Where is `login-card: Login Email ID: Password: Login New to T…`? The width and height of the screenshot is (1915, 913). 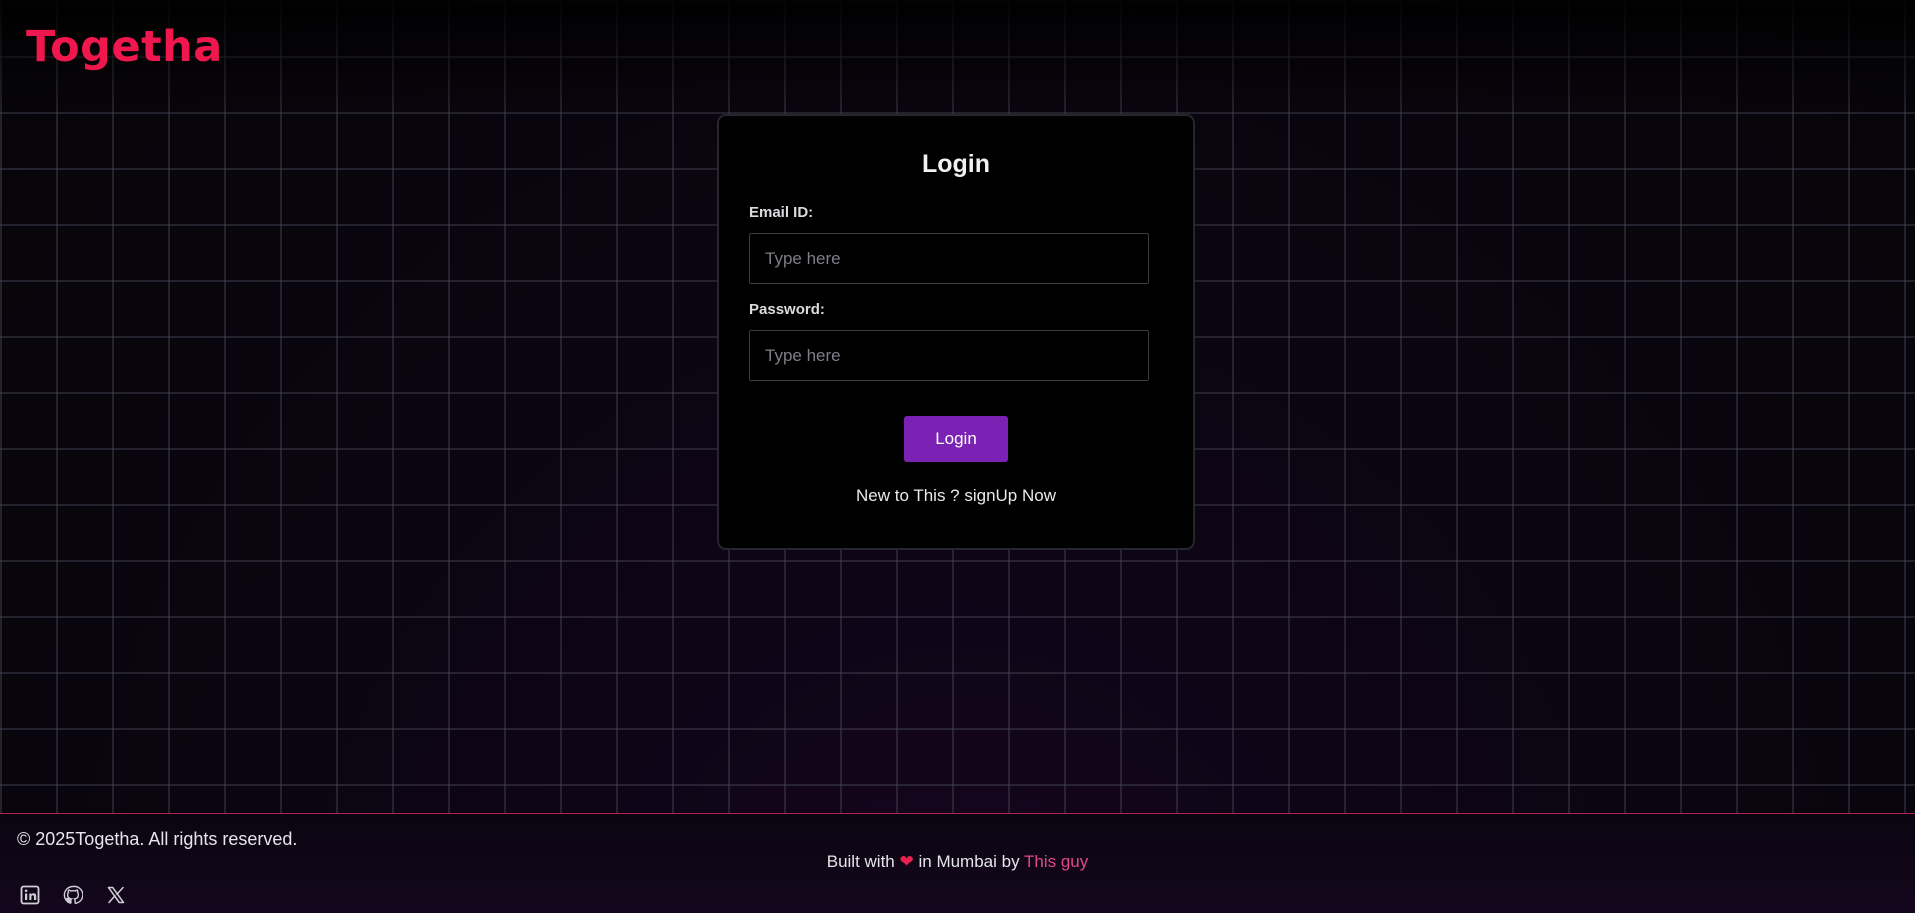 login-card: Login Email ID: Password: Login New to T… is located at coordinates (956, 332).